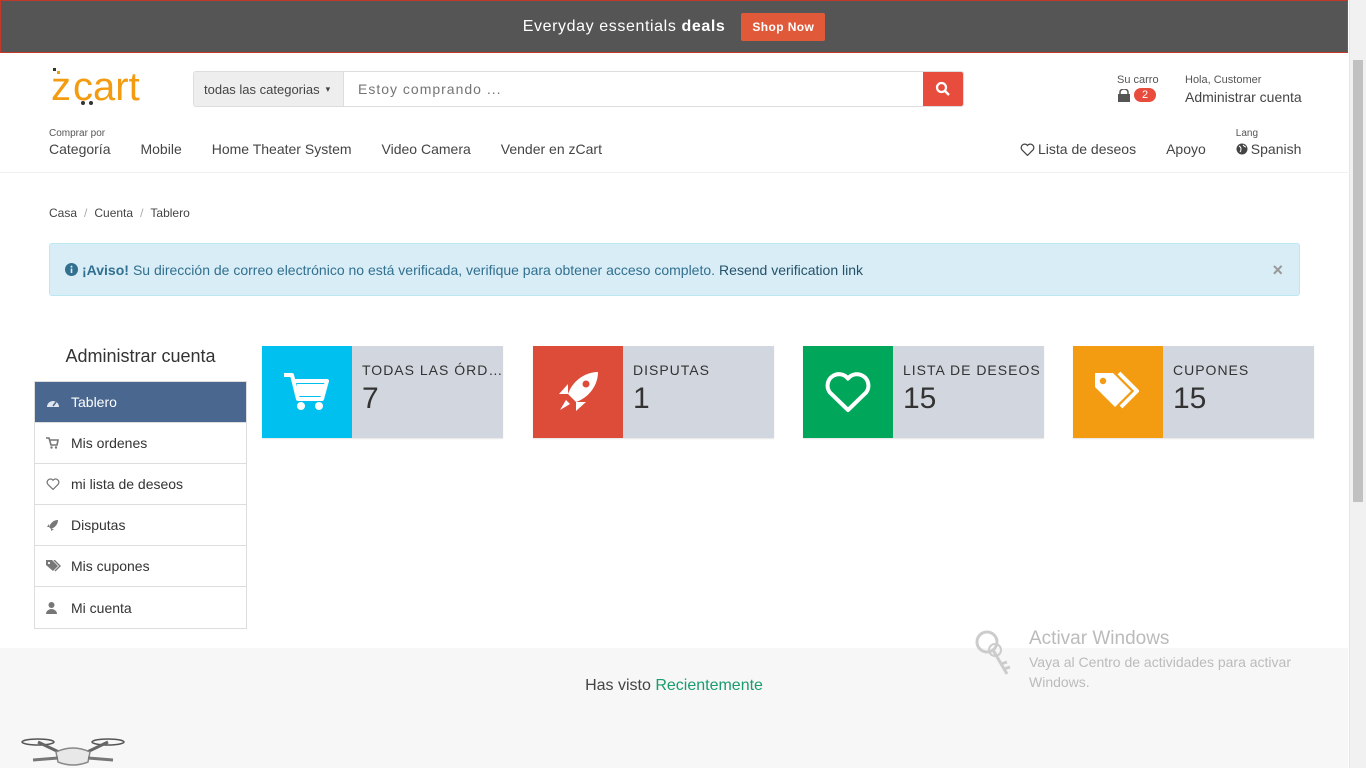 The image size is (1366, 768). Describe the element at coordinates (140, 525) in the screenshot. I see `sidebar-item-disputes: Disputas` at that location.